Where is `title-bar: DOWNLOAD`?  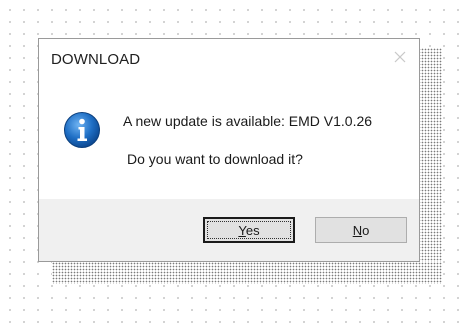 title-bar: DOWNLOAD is located at coordinates (229, 59).